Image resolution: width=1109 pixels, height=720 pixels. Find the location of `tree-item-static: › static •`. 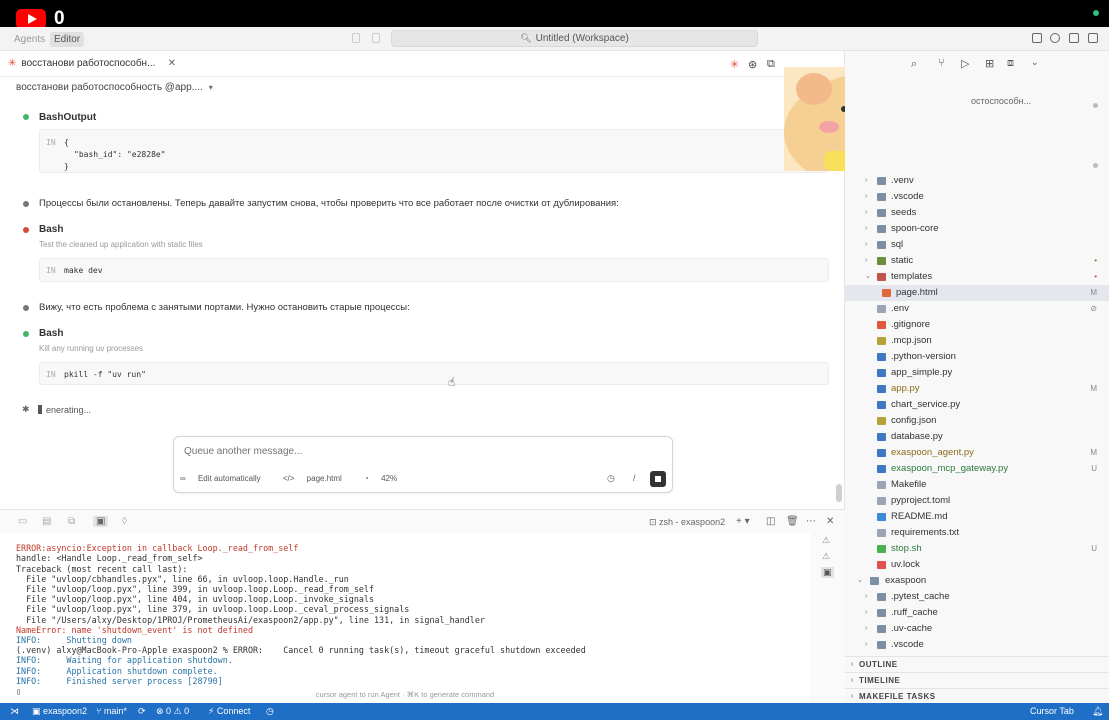

tree-item-static: › static • is located at coordinates (977, 261).